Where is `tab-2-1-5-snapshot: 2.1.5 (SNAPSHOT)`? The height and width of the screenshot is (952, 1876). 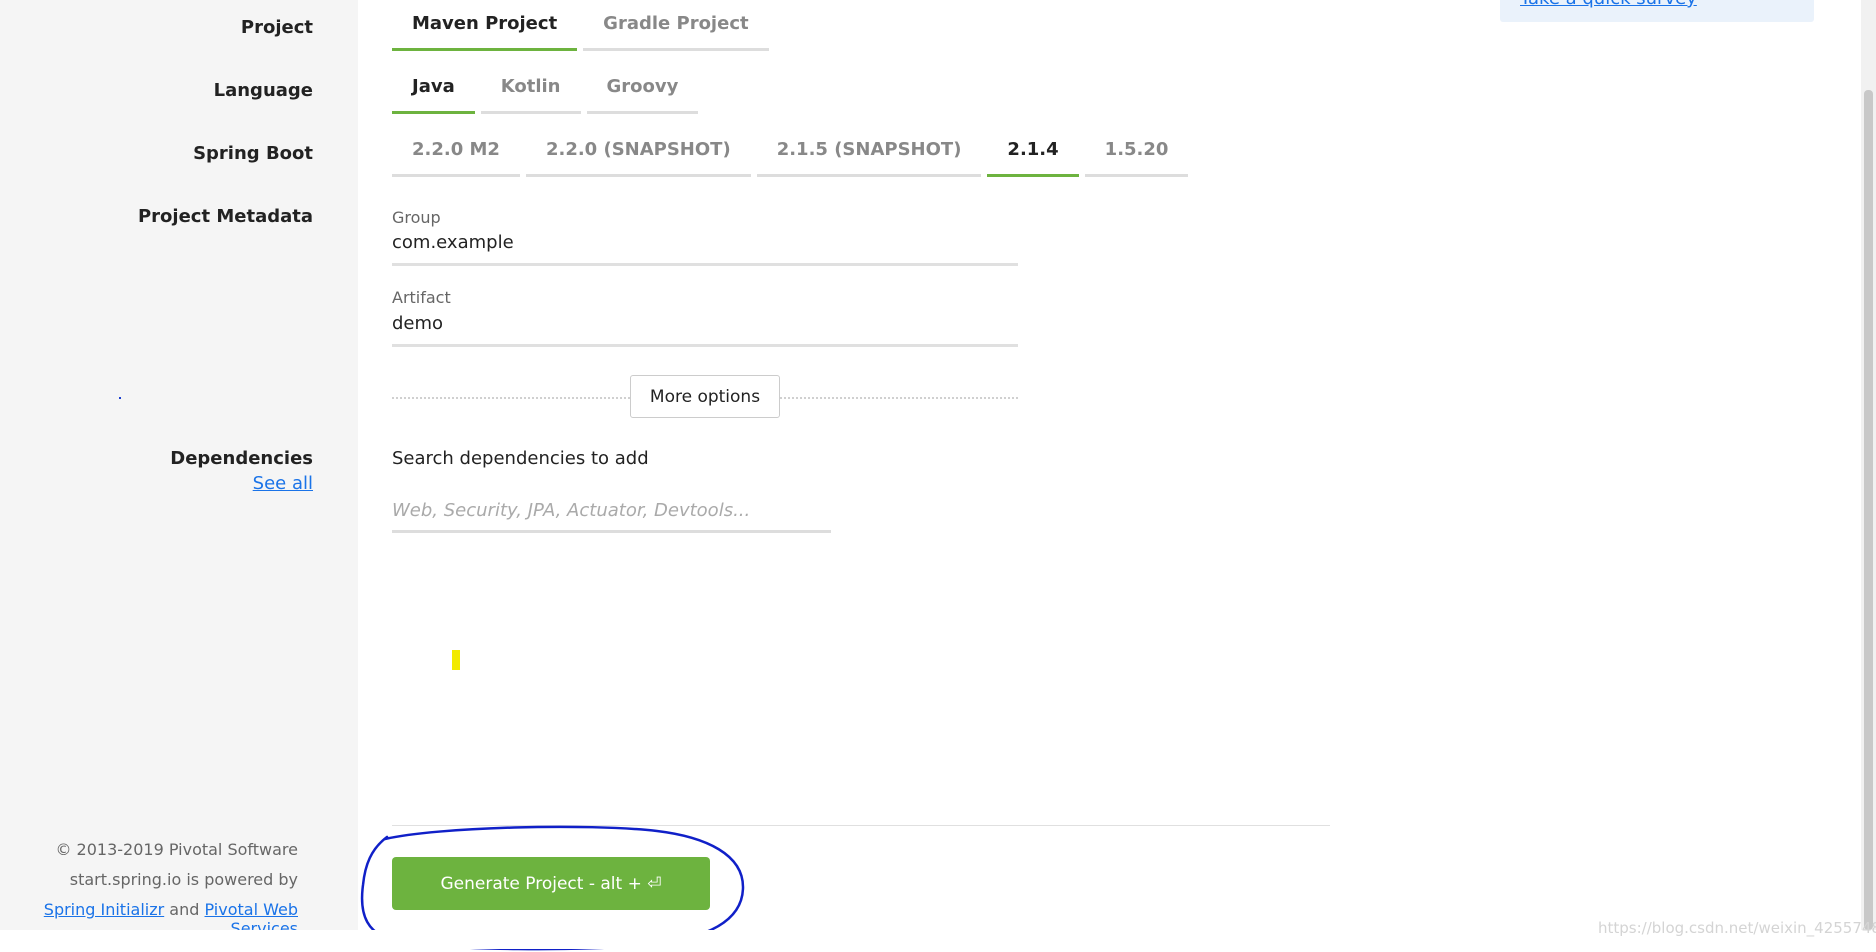
tab-2-1-5-snapshot: 2.1.5 (SNAPSHOT) is located at coordinates (869, 155).